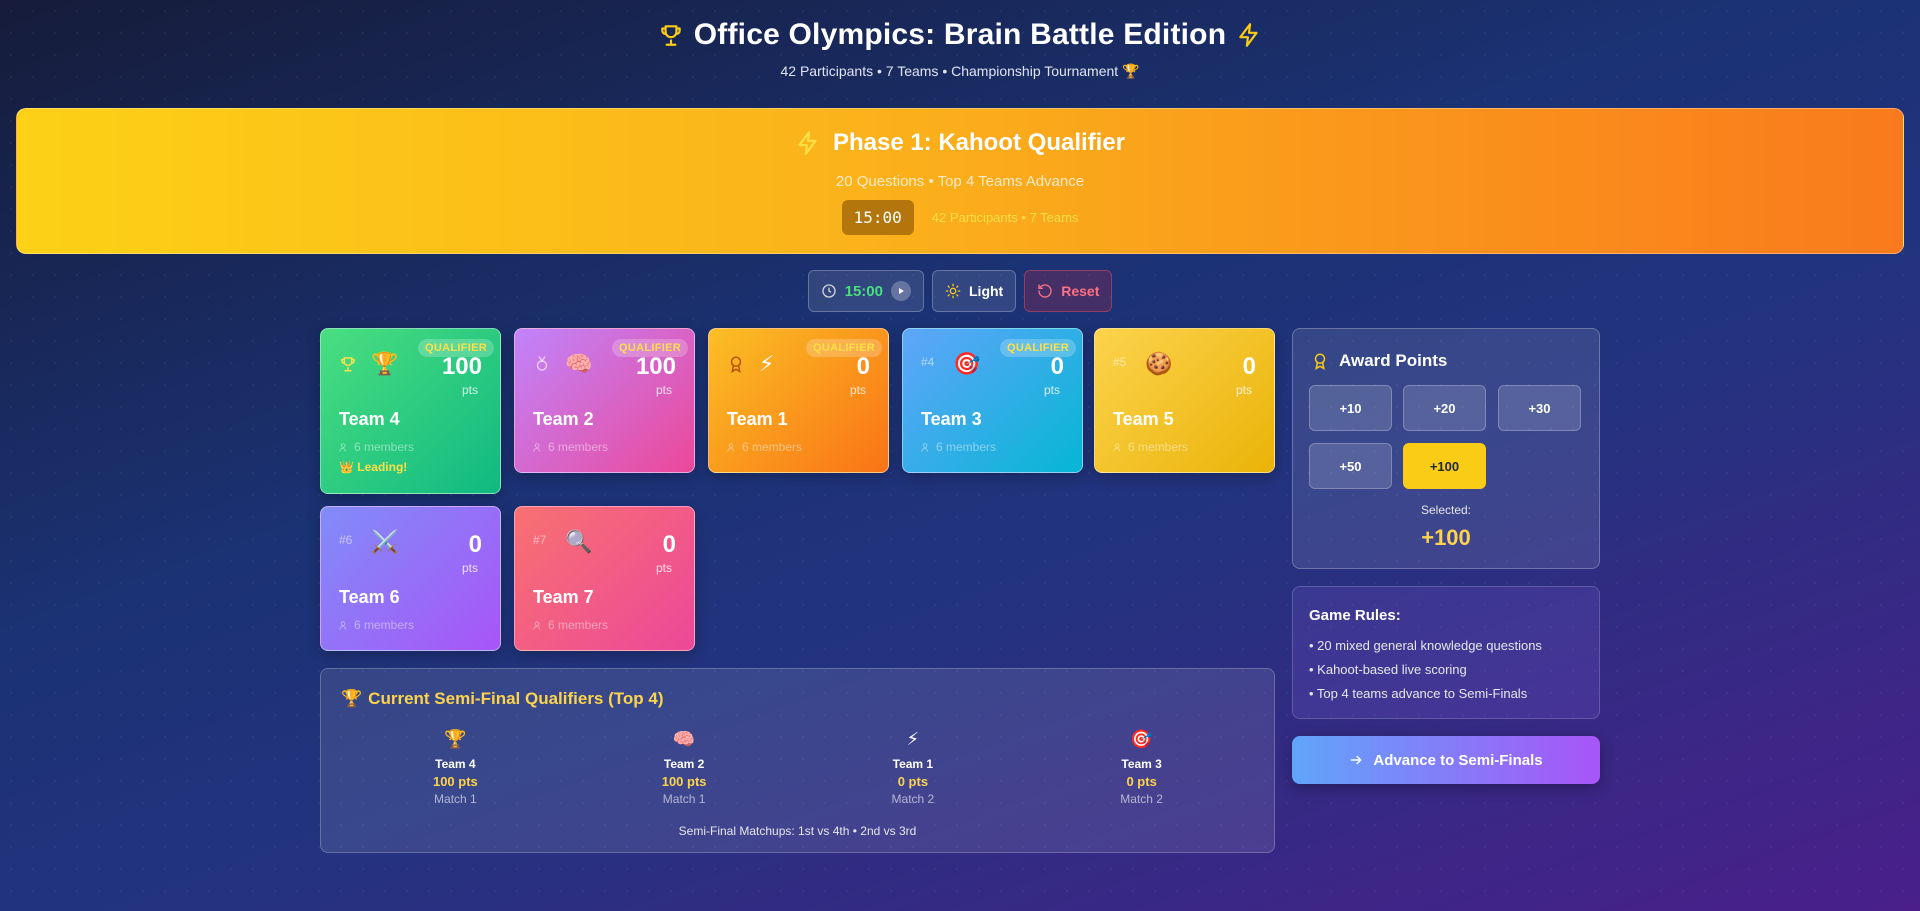 The image size is (1920, 911). Describe the element at coordinates (579, 363) in the screenshot. I see `team-emoji: 🧠` at that location.